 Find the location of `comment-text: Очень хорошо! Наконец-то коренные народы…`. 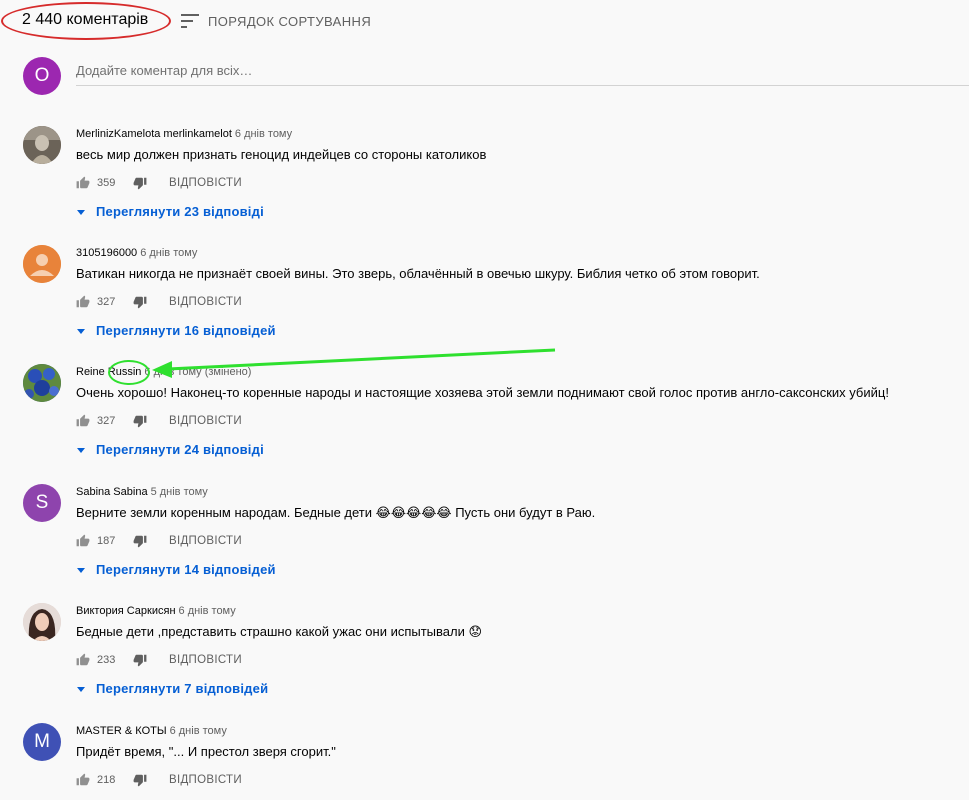

comment-text: Очень хорошо! Наконец-то коренные народы… is located at coordinates (482, 392).